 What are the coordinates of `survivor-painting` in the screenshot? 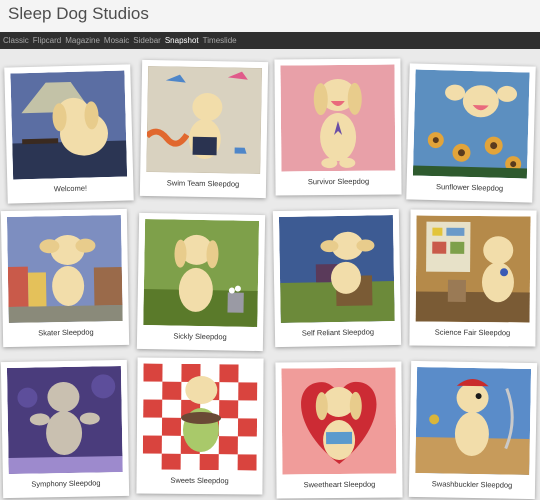 It's located at (338, 118).